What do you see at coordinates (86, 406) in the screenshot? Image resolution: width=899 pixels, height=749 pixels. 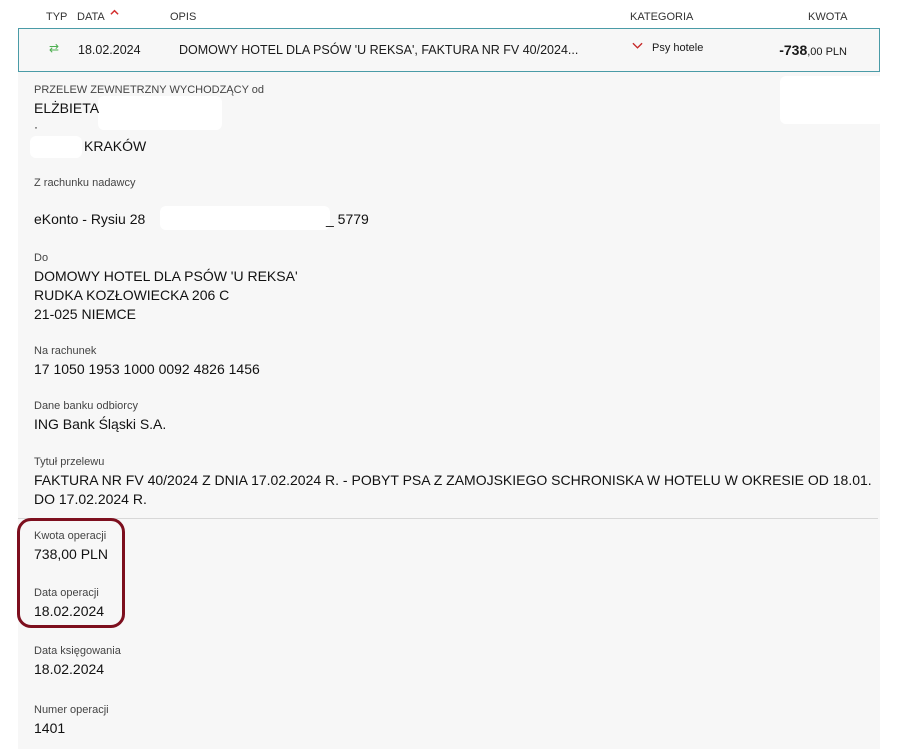 I see `recipient-bank-label: Dane banku odbiorcy` at bounding box center [86, 406].